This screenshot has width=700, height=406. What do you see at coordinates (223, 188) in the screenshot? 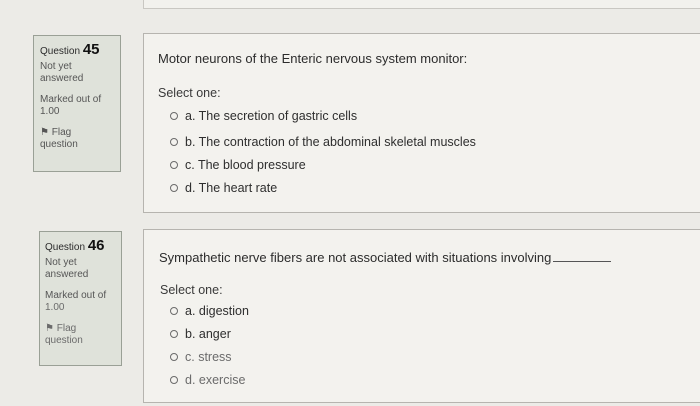
I see `answer-option-d: d. The heart rate` at bounding box center [223, 188].